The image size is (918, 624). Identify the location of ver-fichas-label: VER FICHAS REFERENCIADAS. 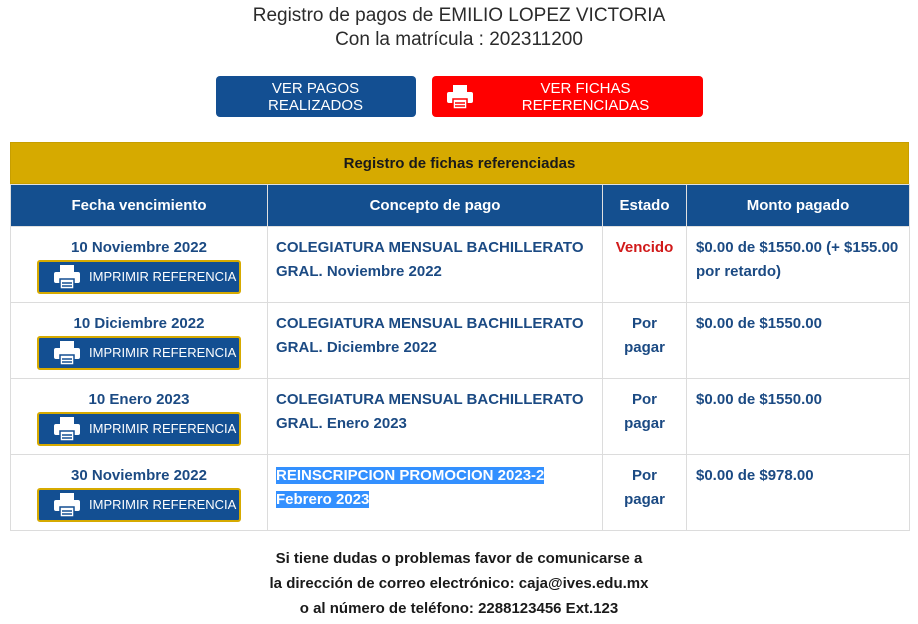
(585, 96).